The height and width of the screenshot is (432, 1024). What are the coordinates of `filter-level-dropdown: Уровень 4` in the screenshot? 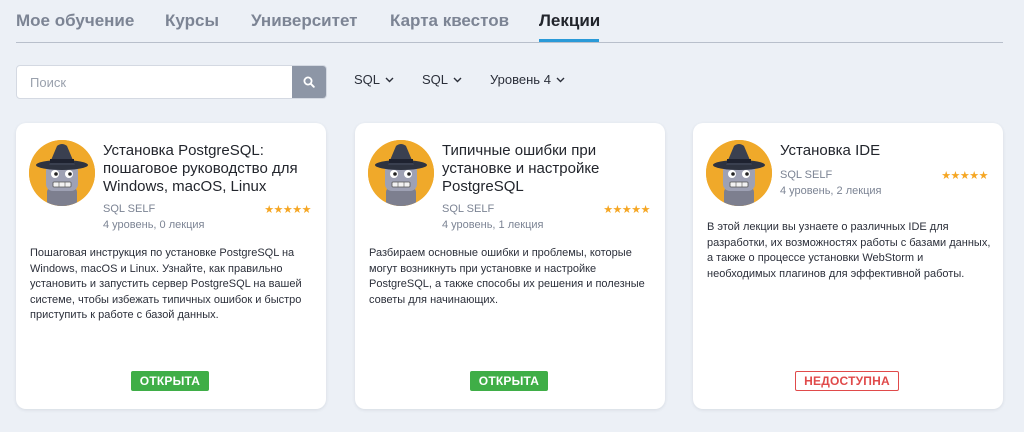 It's located at (527, 79).